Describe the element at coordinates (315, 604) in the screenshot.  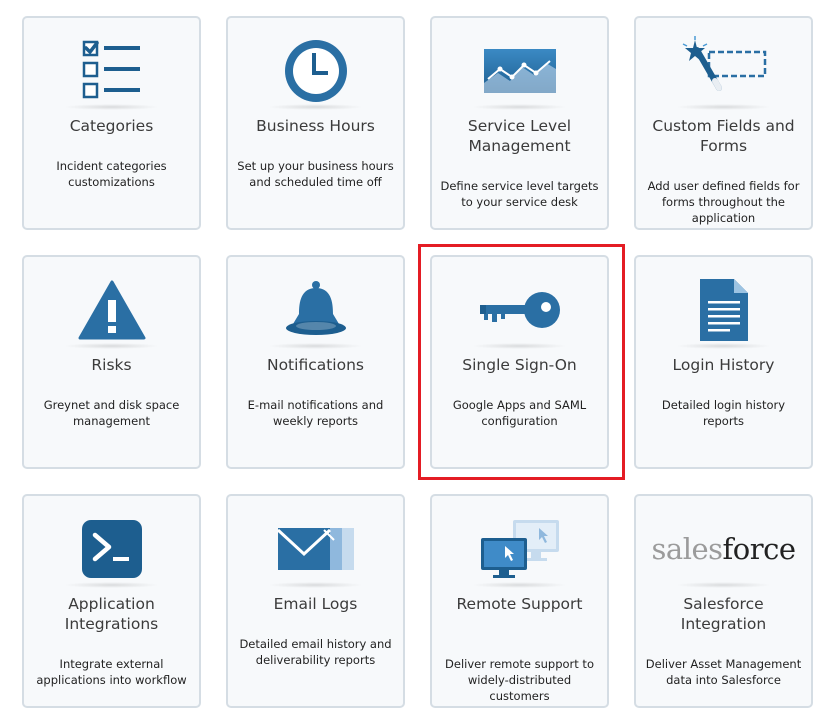
I see `tile-title: Email Logs` at that location.